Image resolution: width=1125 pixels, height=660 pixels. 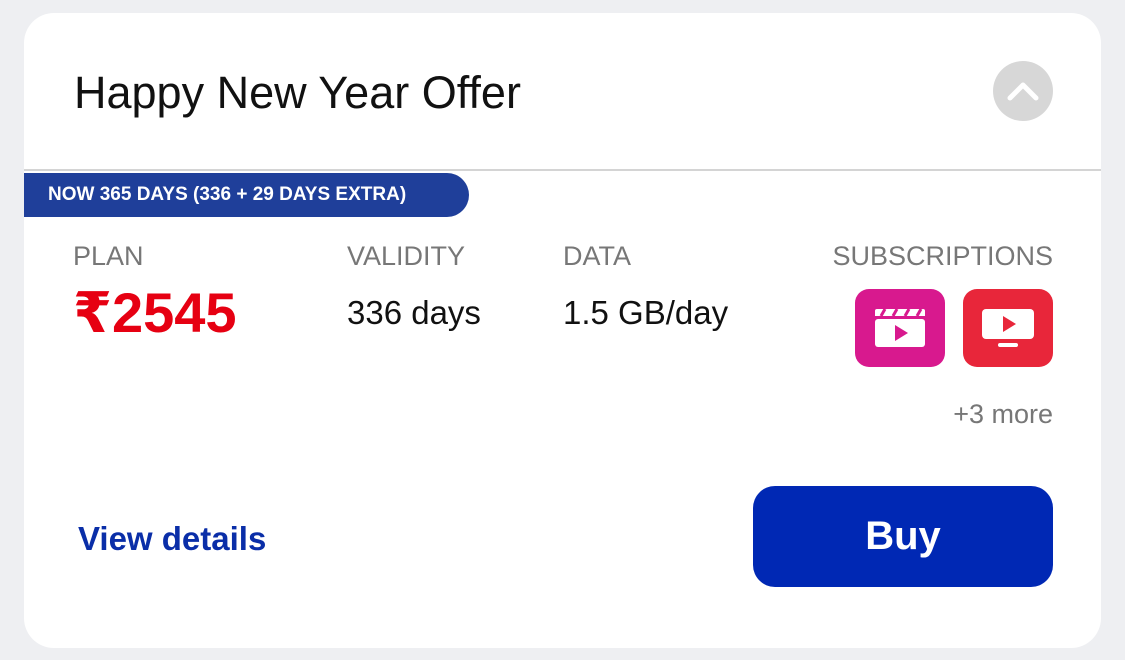 I want to click on subscriptions-label: SUBSCRIPTIONS, so click(x=942, y=256).